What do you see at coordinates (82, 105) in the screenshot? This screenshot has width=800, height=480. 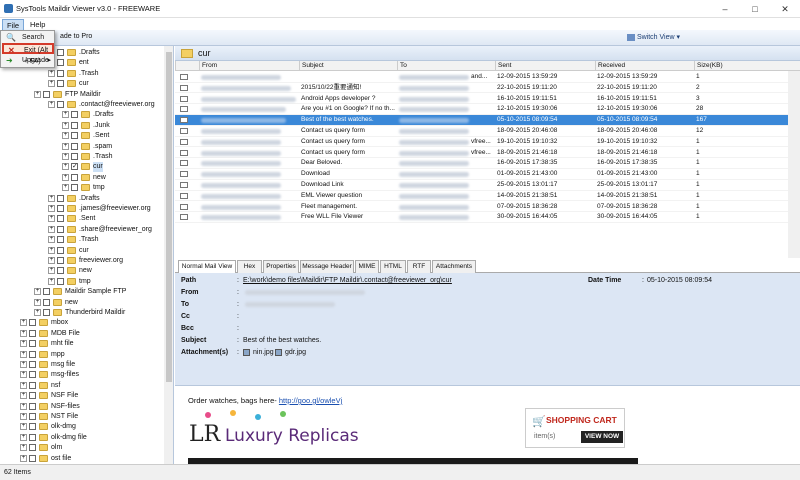 I see `tree-item: + .contact@freeviewer.org` at bounding box center [82, 105].